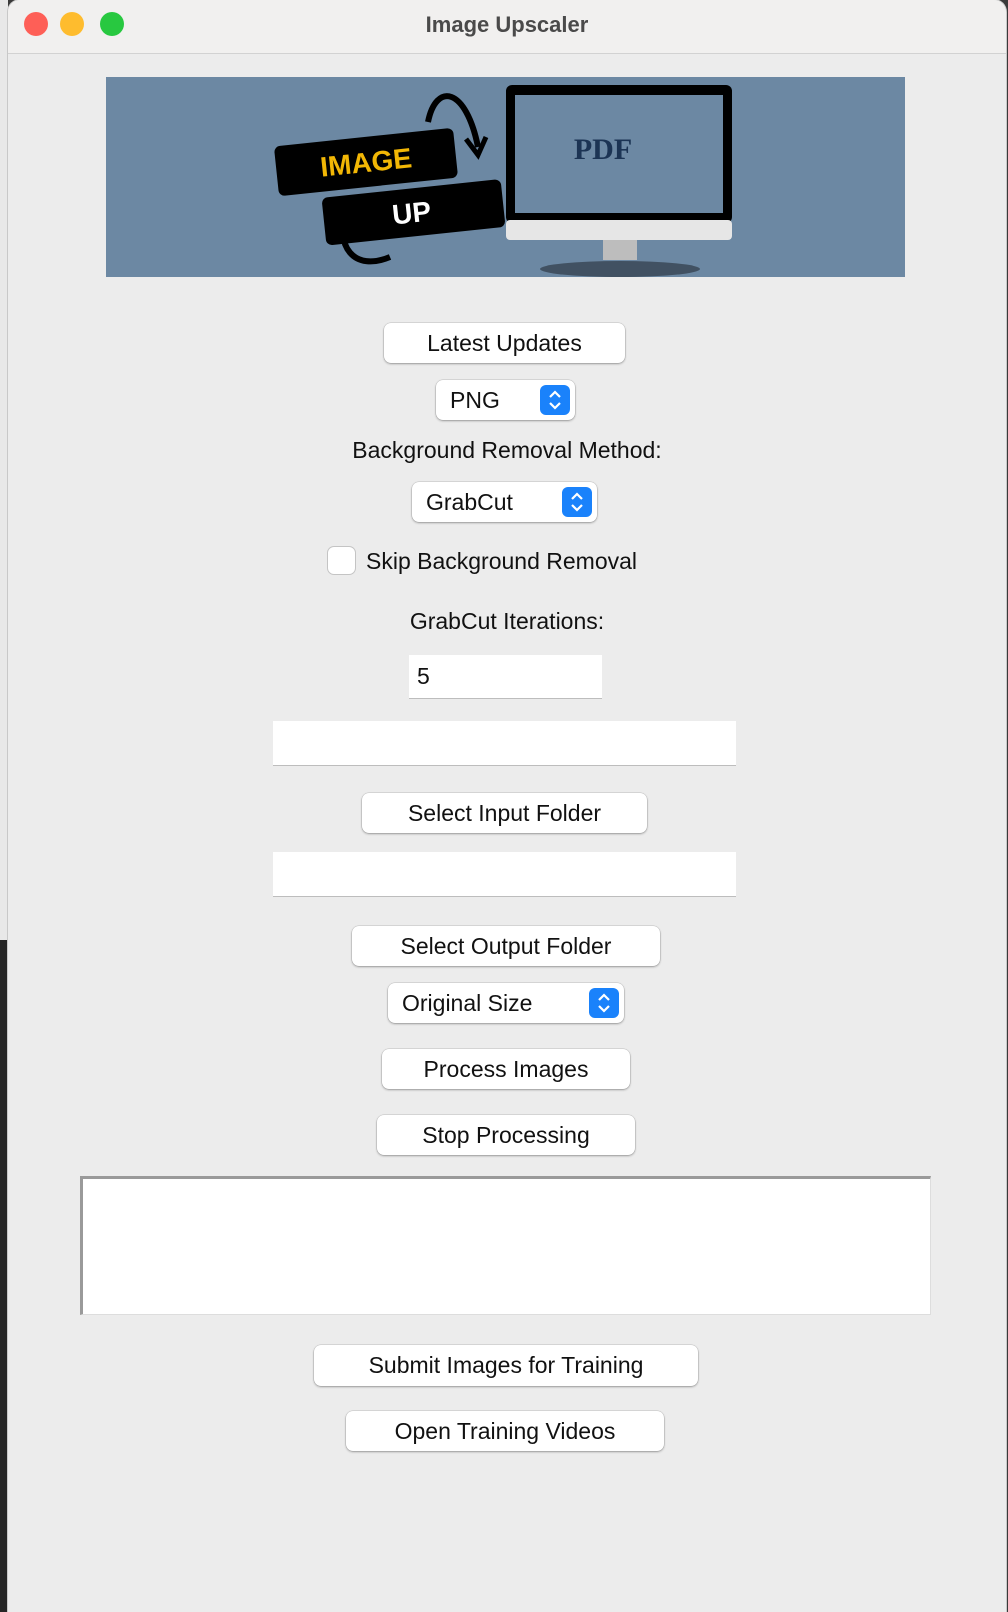 This screenshot has height=1612, width=1008. I want to click on banner-image: IMAGE UP PDF, so click(505, 177).